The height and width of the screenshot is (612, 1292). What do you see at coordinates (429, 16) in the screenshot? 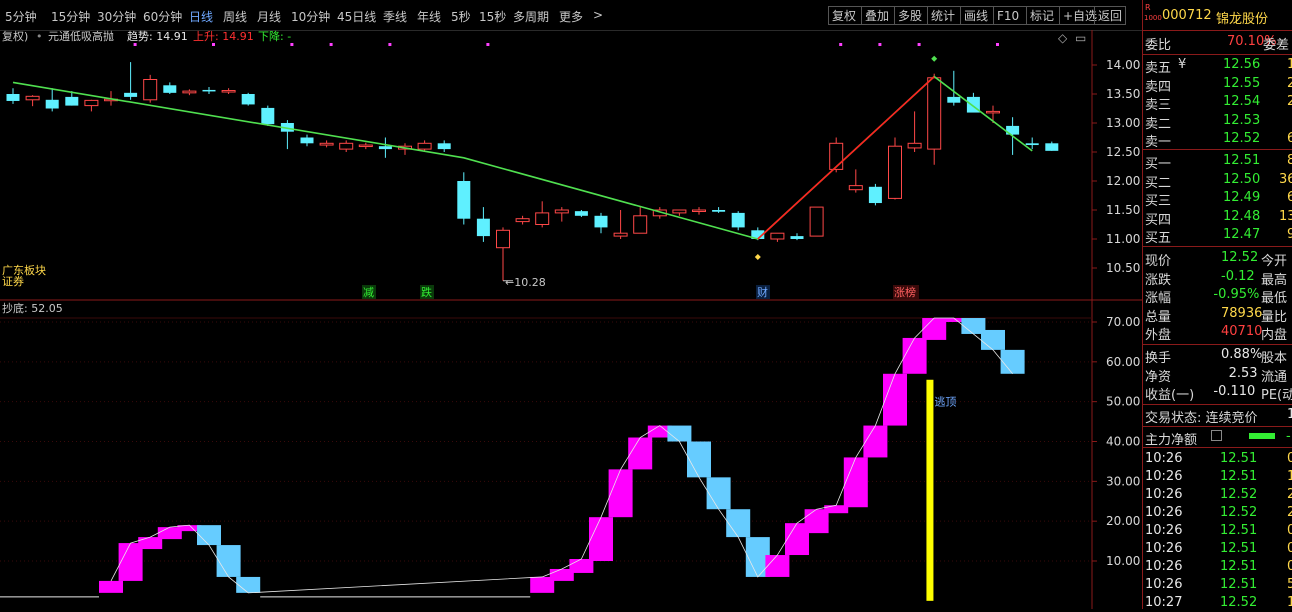
I see `period-tab: 年线` at bounding box center [429, 16].